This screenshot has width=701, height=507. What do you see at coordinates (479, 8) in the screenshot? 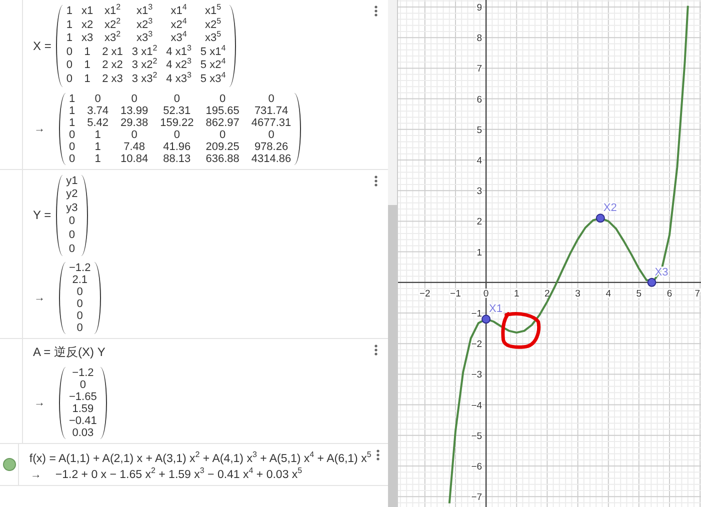
I see `tick-label: 9` at bounding box center [479, 8].